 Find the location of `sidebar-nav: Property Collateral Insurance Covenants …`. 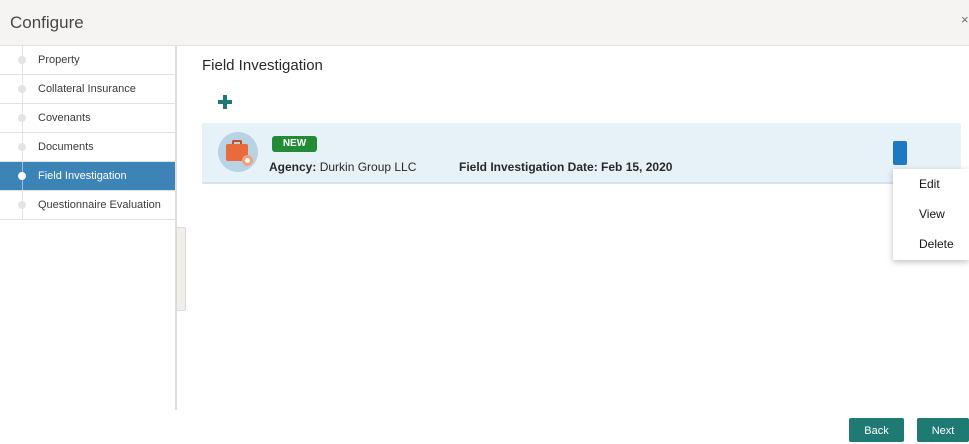

sidebar-nav: Property Collateral Insurance Covenants … is located at coordinates (88, 228).